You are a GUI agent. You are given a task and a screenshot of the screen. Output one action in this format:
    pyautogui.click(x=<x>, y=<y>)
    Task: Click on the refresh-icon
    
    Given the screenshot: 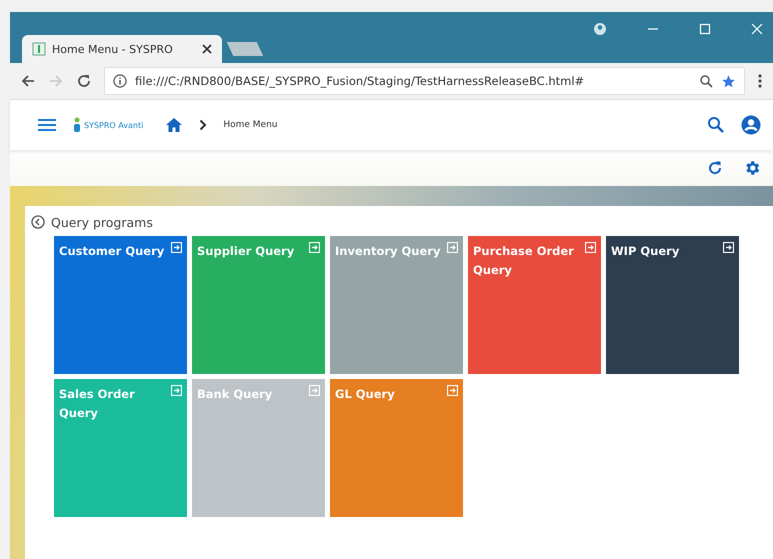 What is the action you would take?
    pyautogui.click(x=715, y=168)
    